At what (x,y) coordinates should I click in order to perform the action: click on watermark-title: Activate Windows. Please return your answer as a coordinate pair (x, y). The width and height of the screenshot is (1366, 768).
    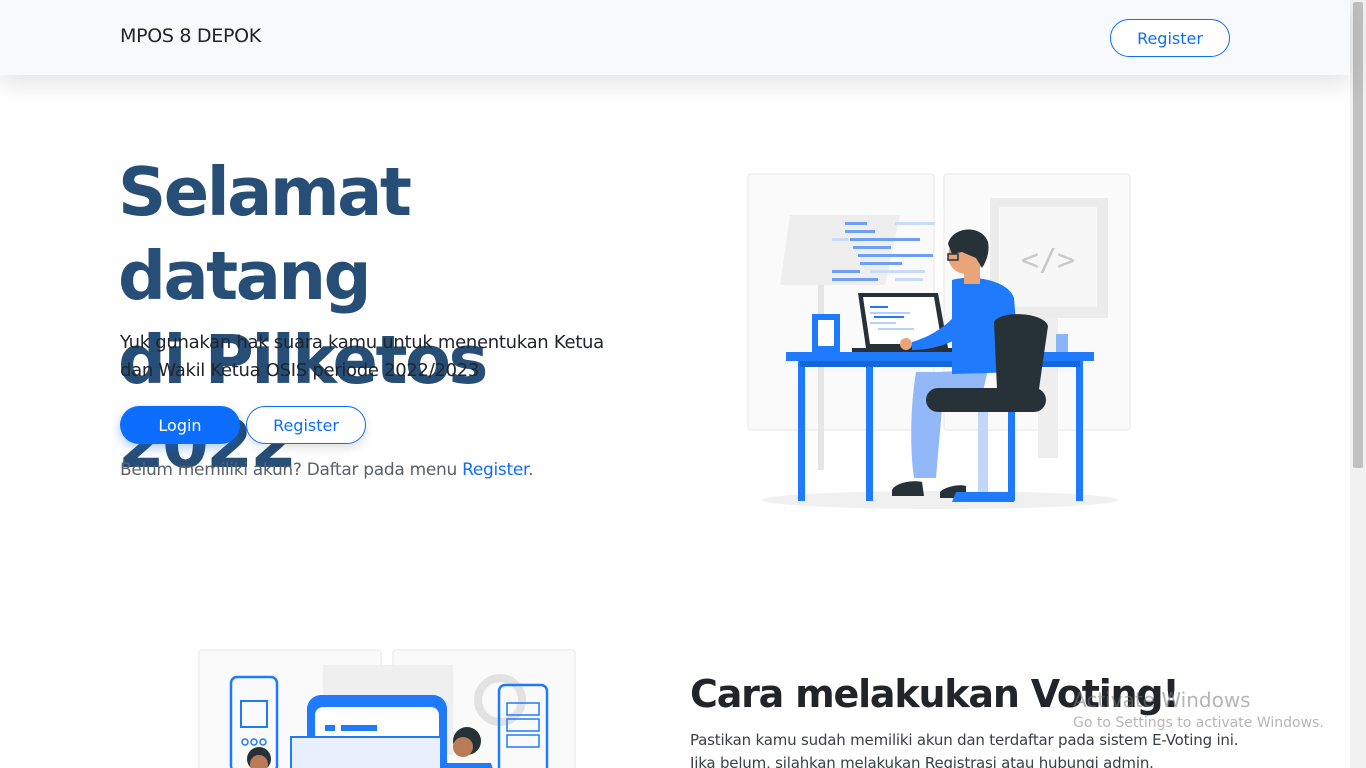
    Looking at the image, I should click on (1162, 700).